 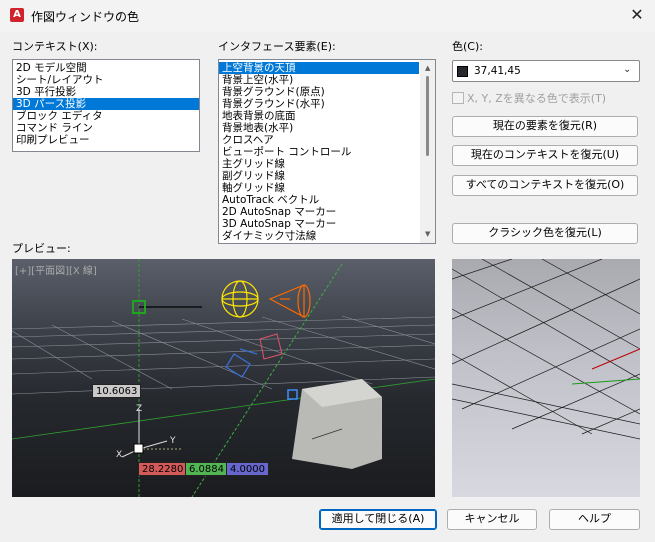 What do you see at coordinates (615, 359) in the screenshot?
I see `red-axis-line` at bounding box center [615, 359].